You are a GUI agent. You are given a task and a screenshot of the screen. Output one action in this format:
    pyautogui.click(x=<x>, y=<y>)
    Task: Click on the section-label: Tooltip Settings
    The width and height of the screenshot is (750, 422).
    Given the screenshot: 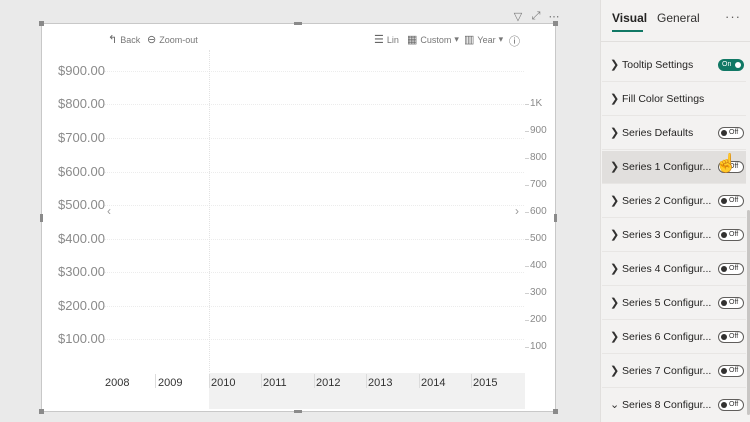 What is the action you would take?
    pyautogui.click(x=658, y=65)
    